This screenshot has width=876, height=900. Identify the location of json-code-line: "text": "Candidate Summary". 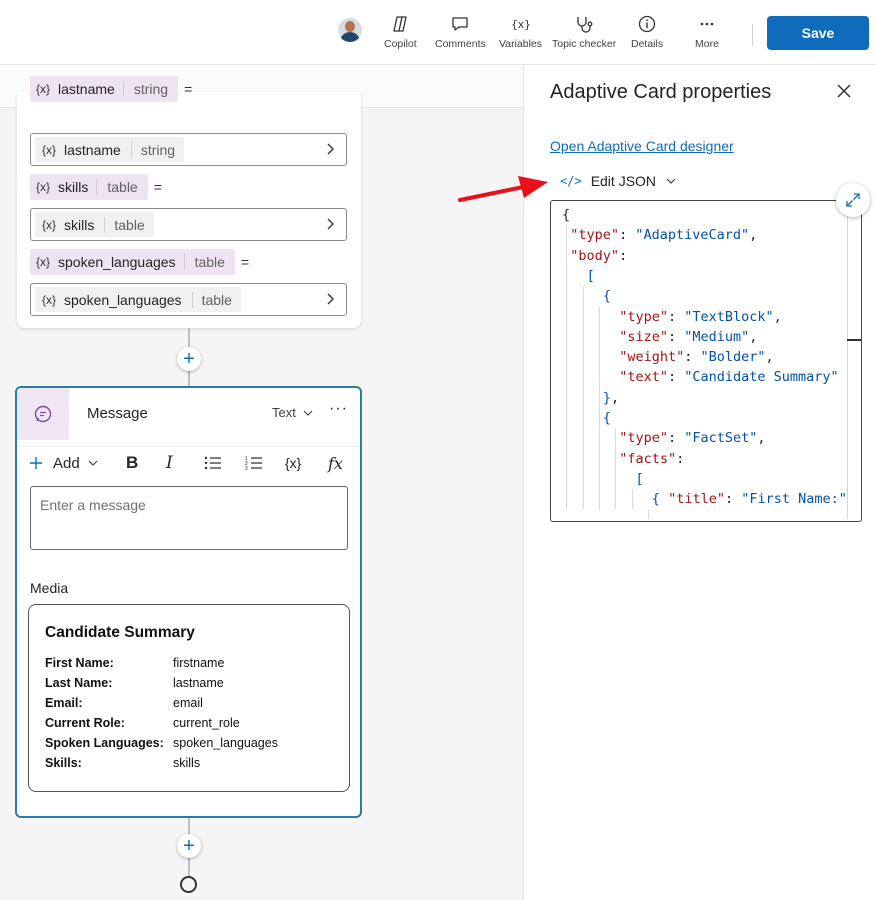
(729, 377).